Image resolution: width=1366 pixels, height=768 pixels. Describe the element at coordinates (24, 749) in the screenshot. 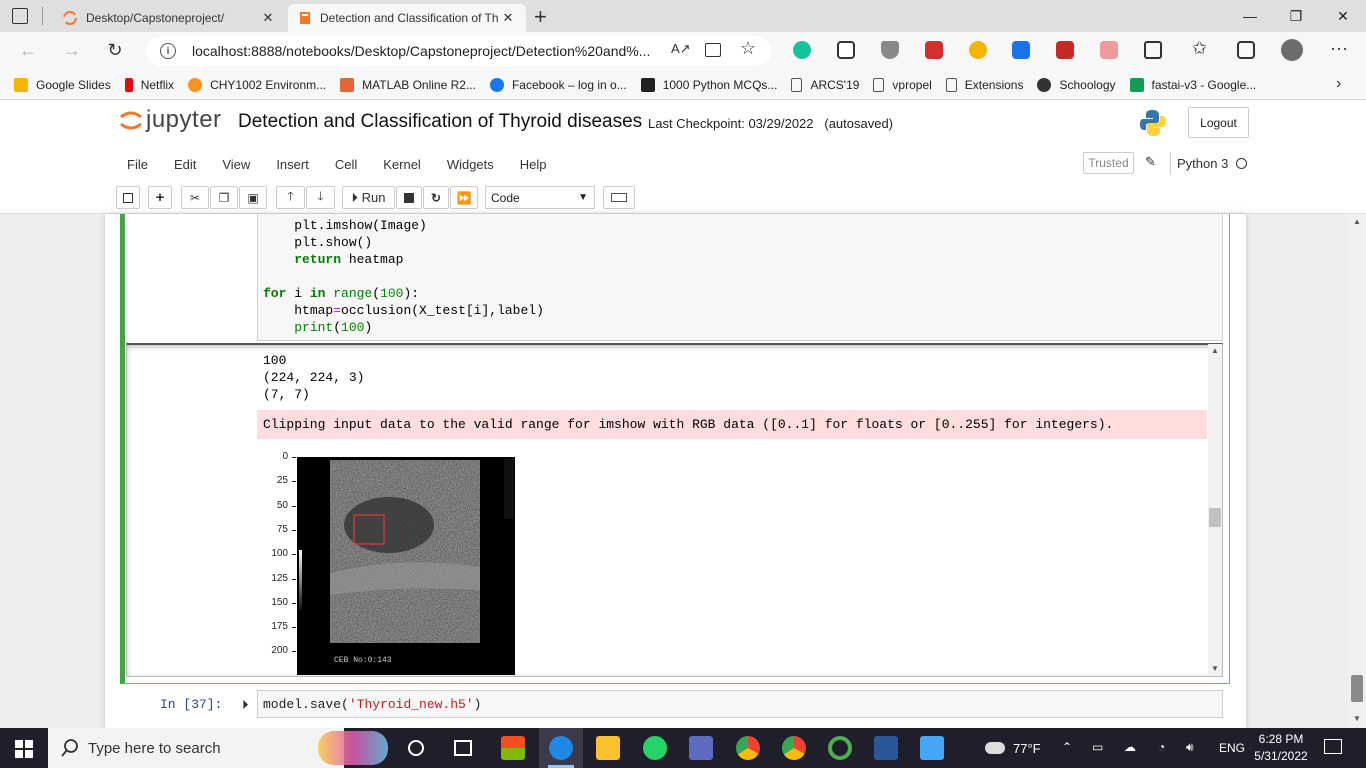

I see `windows-start-icon` at that location.